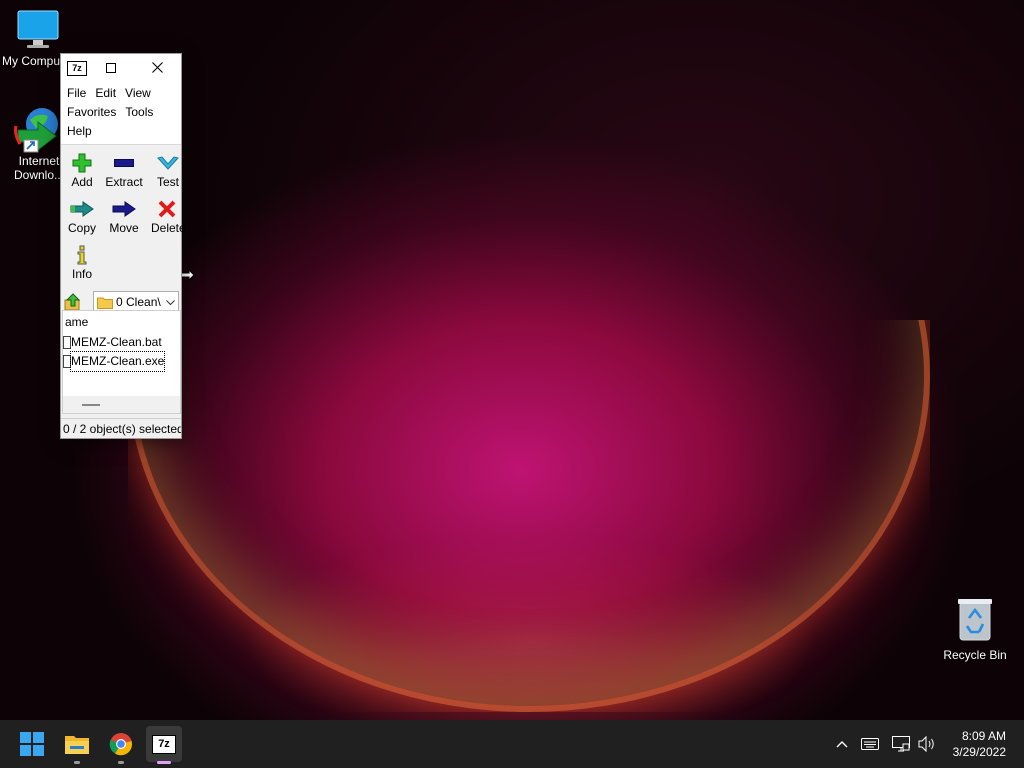 This screenshot has height=768, width=1024. I want to click on recycle-bin-icon, so click(975, 620).